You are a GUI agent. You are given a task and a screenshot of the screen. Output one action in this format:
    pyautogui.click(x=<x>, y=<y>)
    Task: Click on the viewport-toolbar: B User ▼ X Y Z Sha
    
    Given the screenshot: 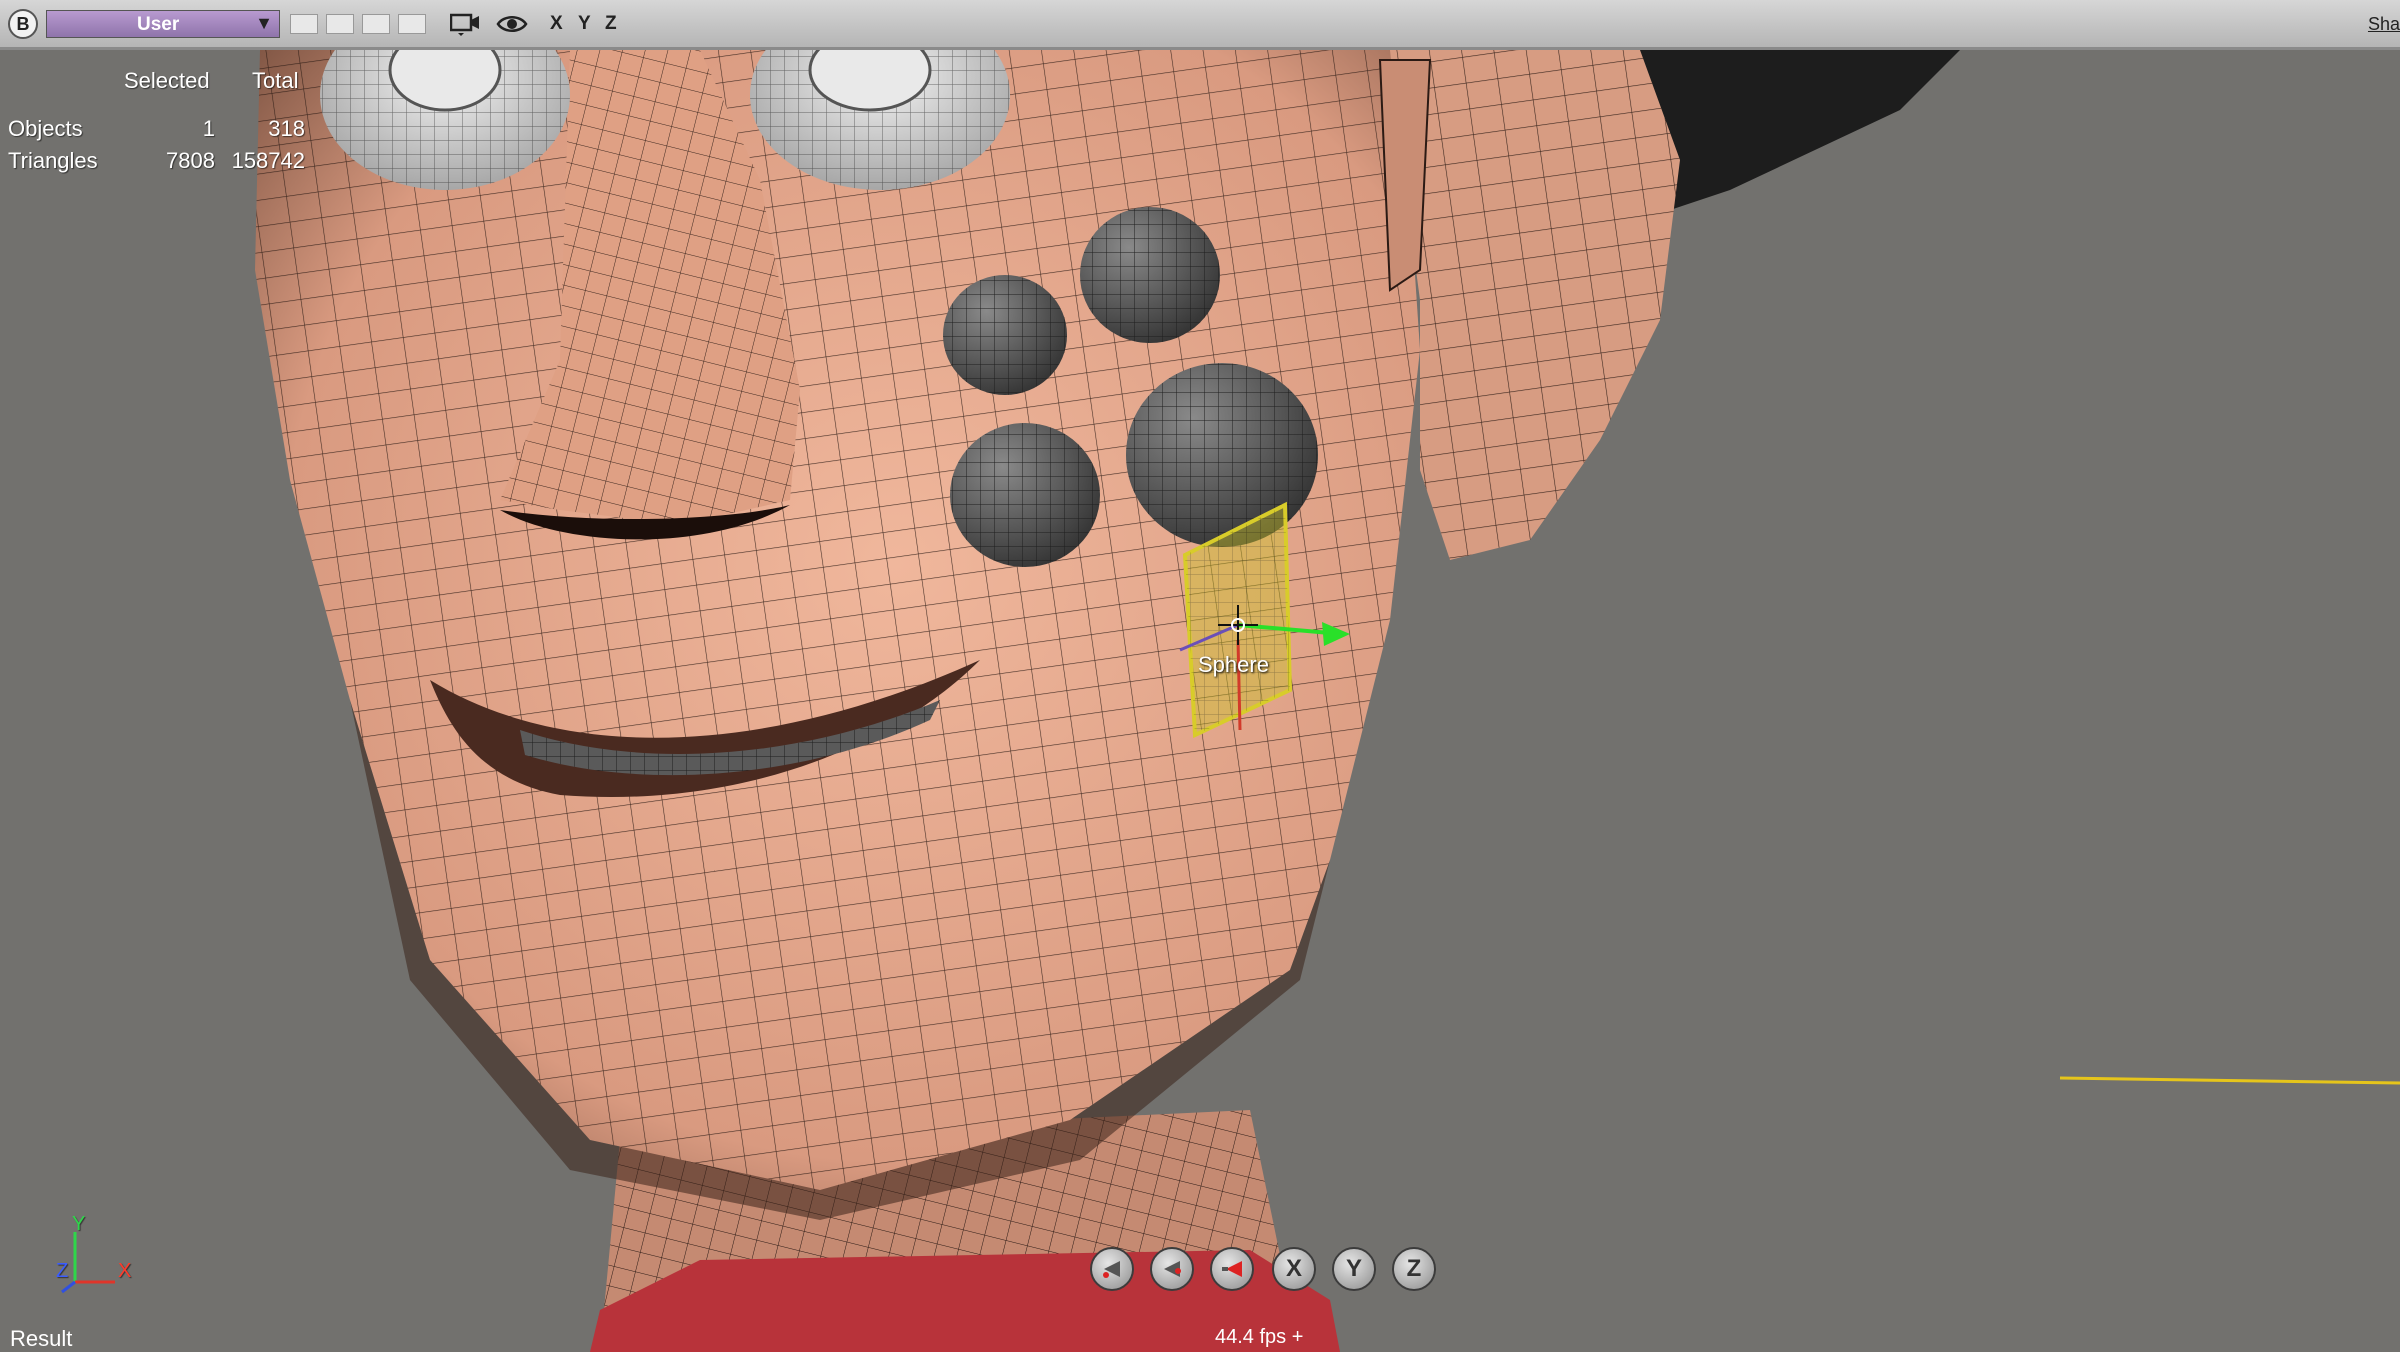 What is the action you would take?
    pyautogui.click(x=1200, y=25)
    